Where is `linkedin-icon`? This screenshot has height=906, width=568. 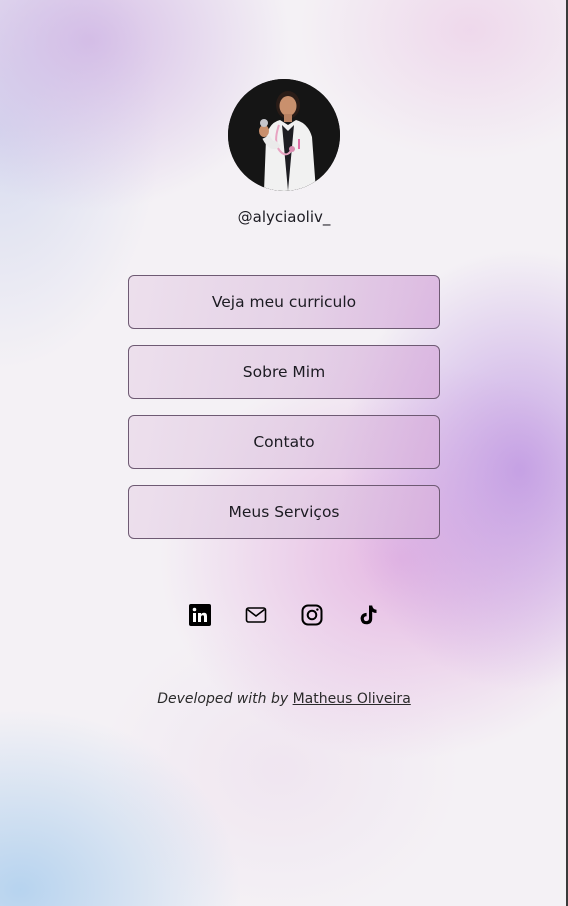 linkedin-icon is located at coordinates (200, 615).